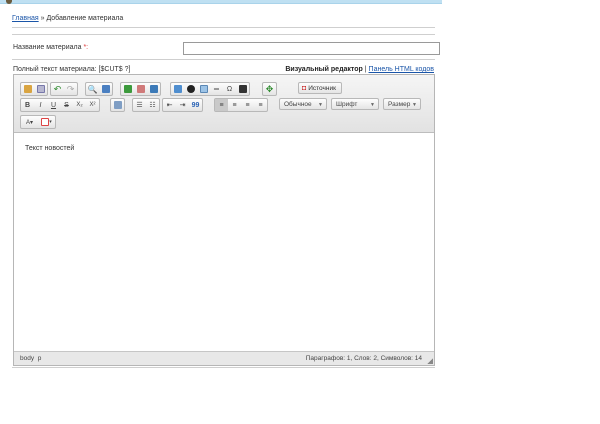 Image resolution: width=600 pixels, height=424 pixels. What do you see at coordinates (347, 104) in the screenshot?
I see `font-select-value: Шрифт` at bounding box center [347, 104].